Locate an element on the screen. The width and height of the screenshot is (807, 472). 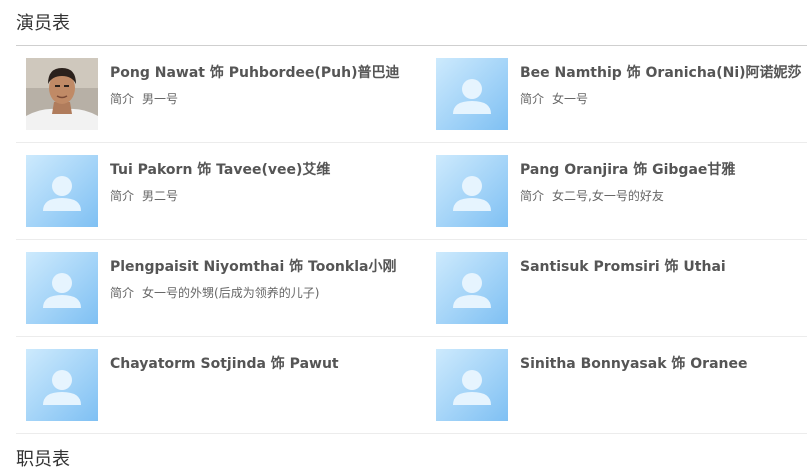
cast-card: Tui Pakorn 饰 Tavee(vee)艾维 简介 男二号 is located at coordinates (216, 193).